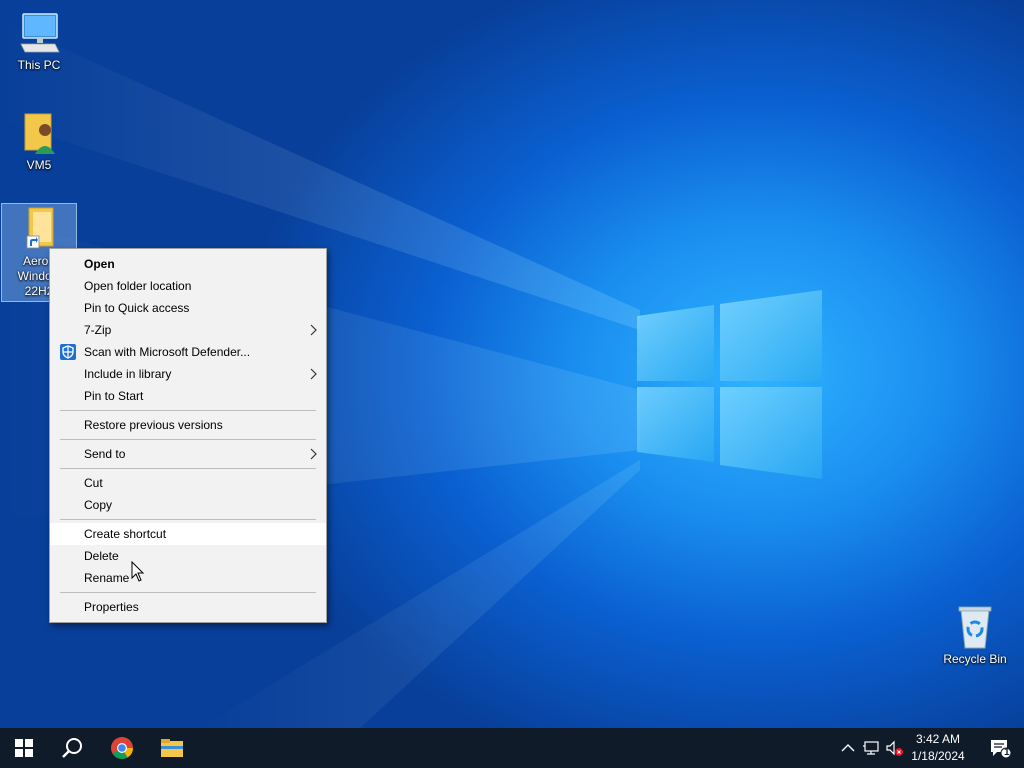 The height and width of the screenshot is (768, 1024). Describe the element at coordinates (188, 425) in the screenshot. I see `menu-item-restore-versions: Restore previous versions` at that location.